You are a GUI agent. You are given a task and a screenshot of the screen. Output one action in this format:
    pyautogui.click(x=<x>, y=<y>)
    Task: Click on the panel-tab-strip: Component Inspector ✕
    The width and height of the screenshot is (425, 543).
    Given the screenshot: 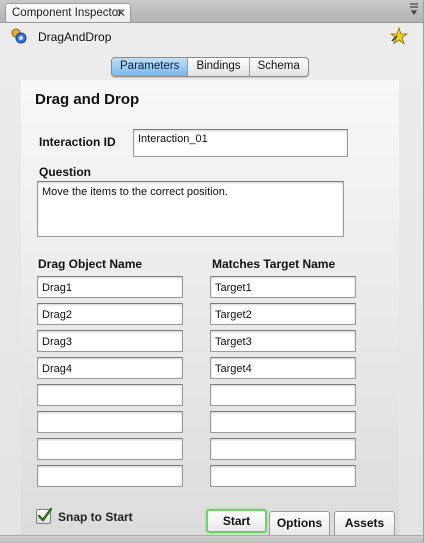 What is the action you would take?
    pyautogui.click(x=212, y=11)
    